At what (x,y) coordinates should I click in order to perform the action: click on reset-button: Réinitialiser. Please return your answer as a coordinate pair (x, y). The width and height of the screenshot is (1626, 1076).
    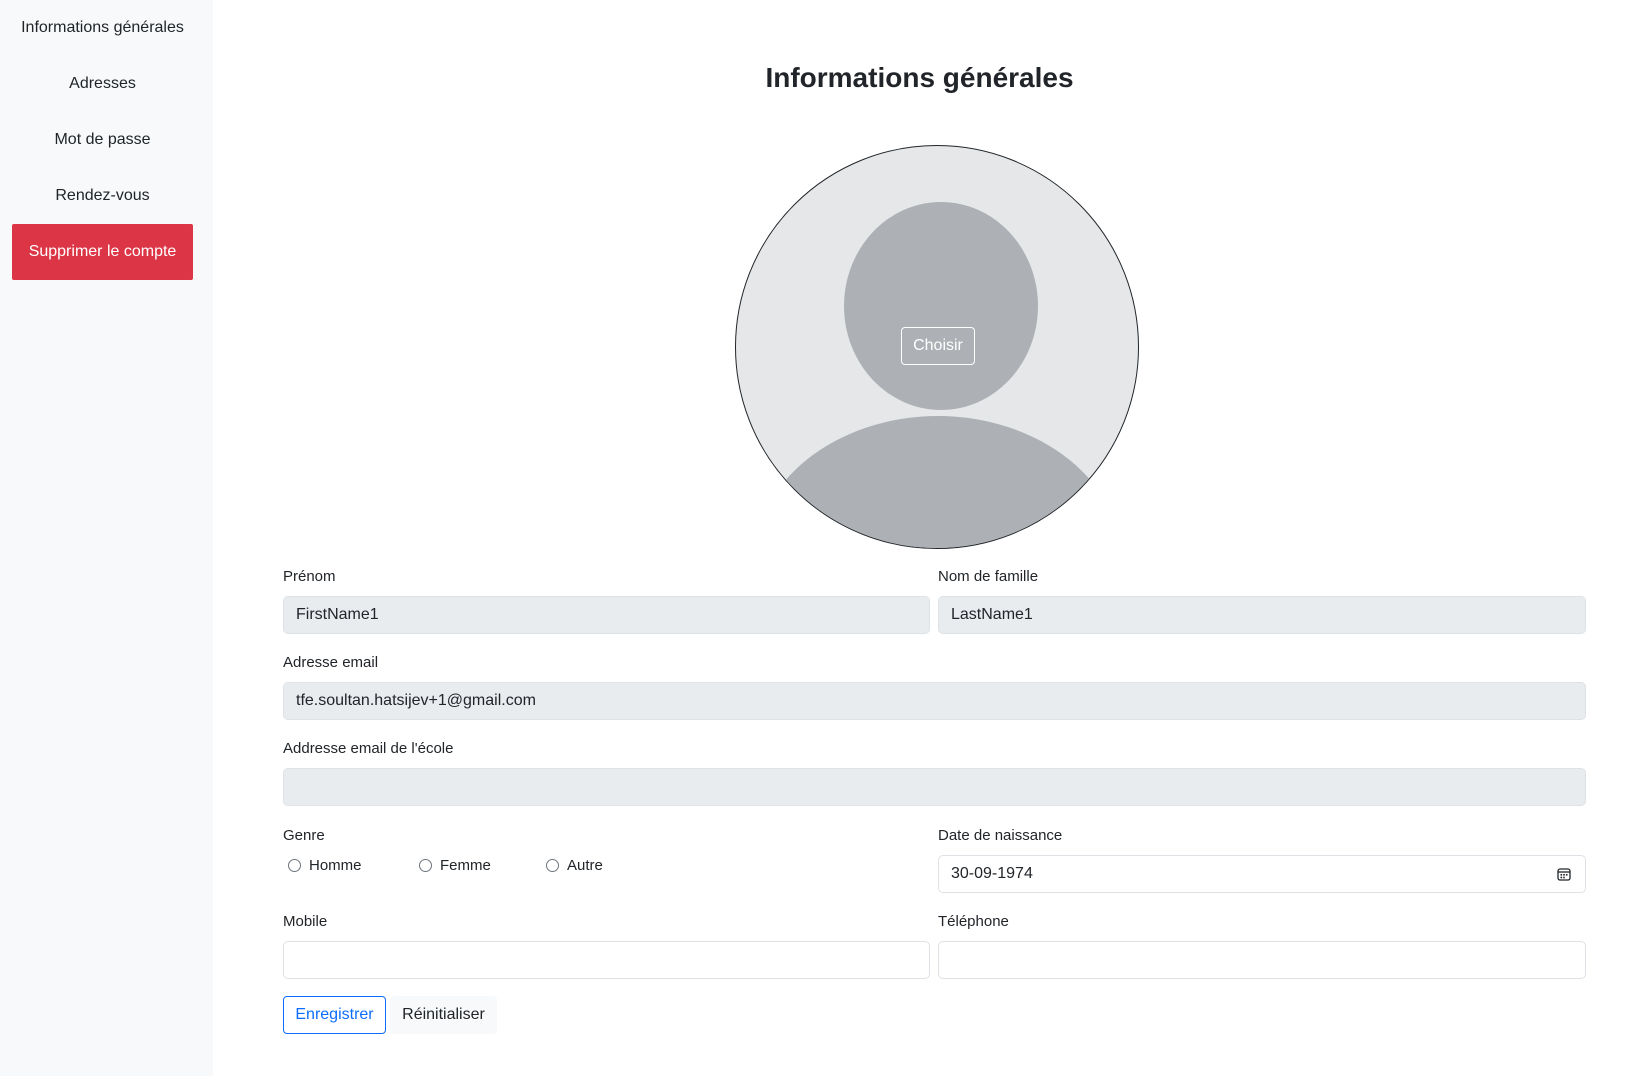
    Looking at the image, I should click on (443, 1015).